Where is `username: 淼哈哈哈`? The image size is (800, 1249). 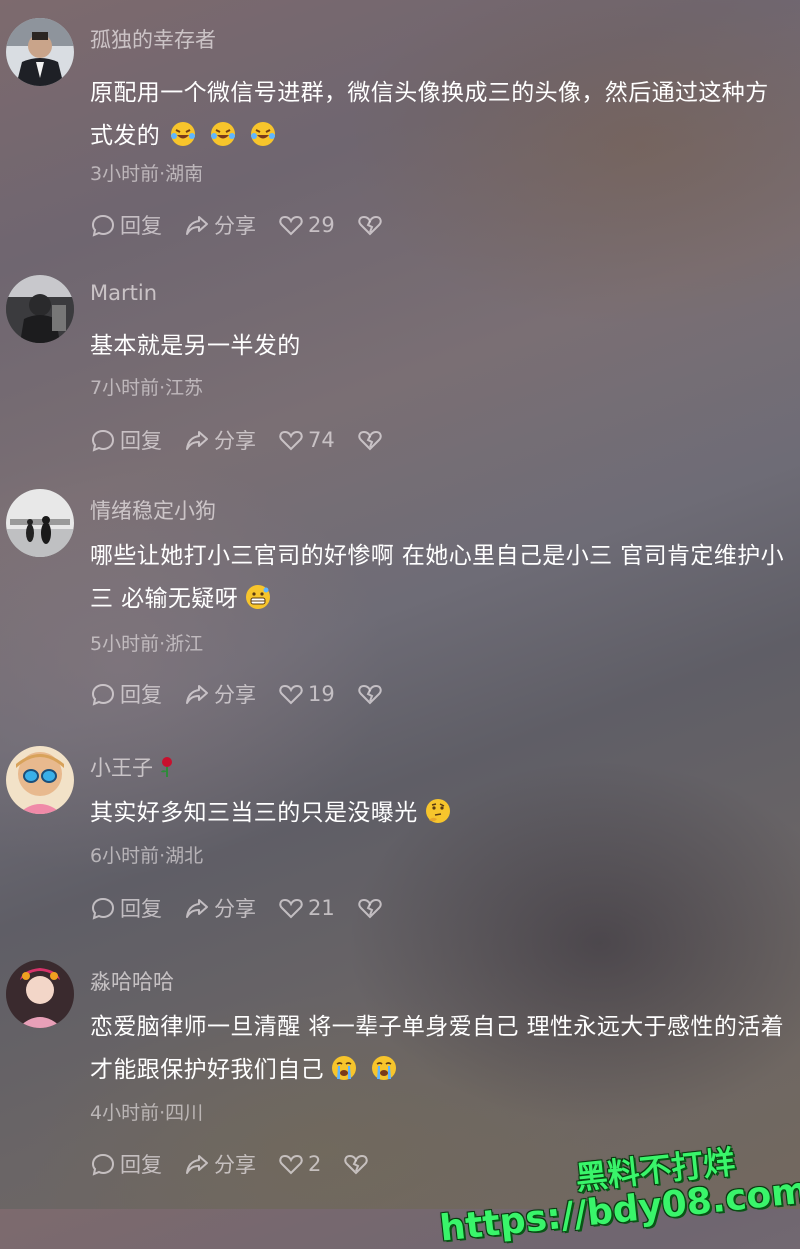 username: 淼哈哈哈 is located at coordinates (132, 981).